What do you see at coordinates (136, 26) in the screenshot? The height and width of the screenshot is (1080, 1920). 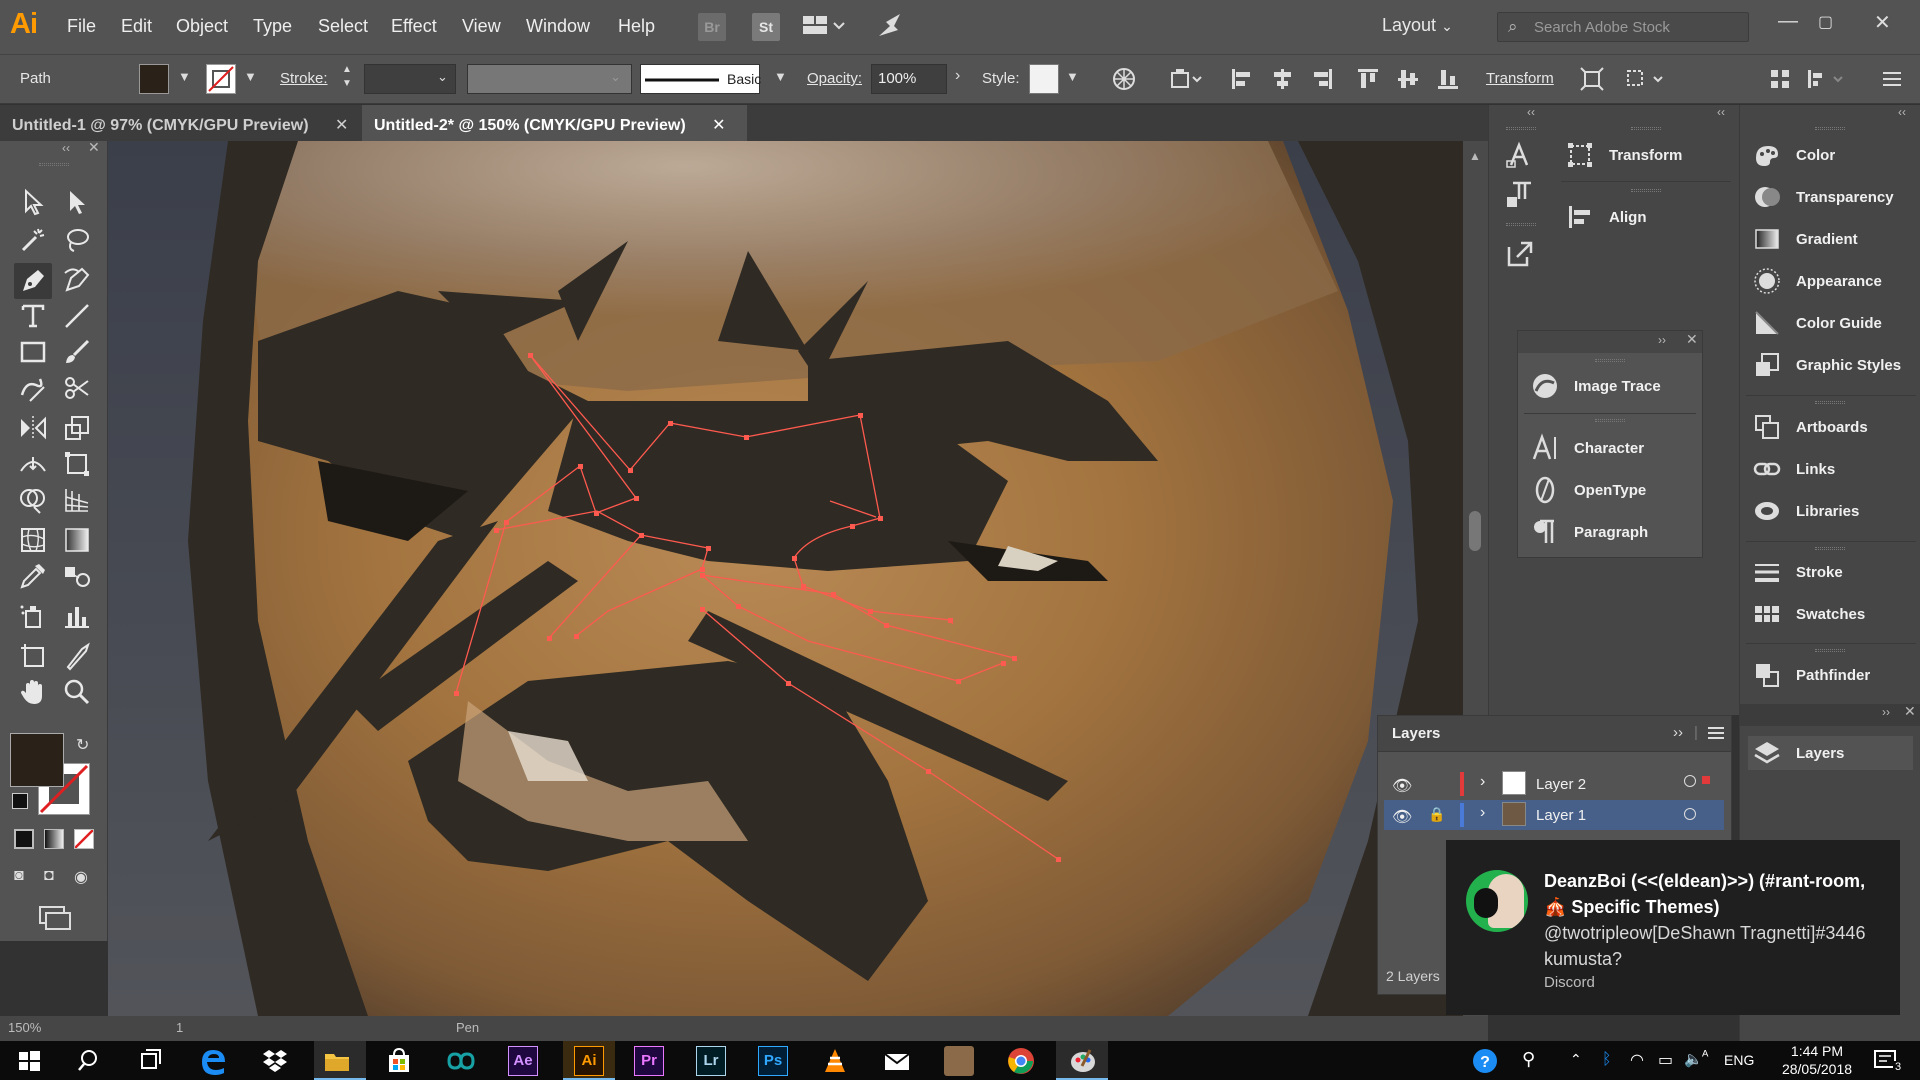 I see `menu-edit: Edit` at bounding box center [136, 26].